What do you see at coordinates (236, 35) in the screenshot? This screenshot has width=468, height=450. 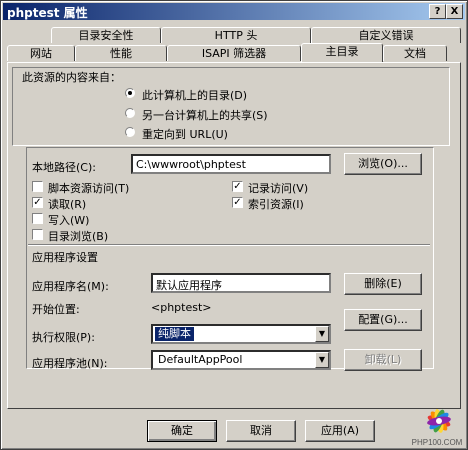 I see `tab-http-headers: HTTP 头` at bounding box center [236, 35].